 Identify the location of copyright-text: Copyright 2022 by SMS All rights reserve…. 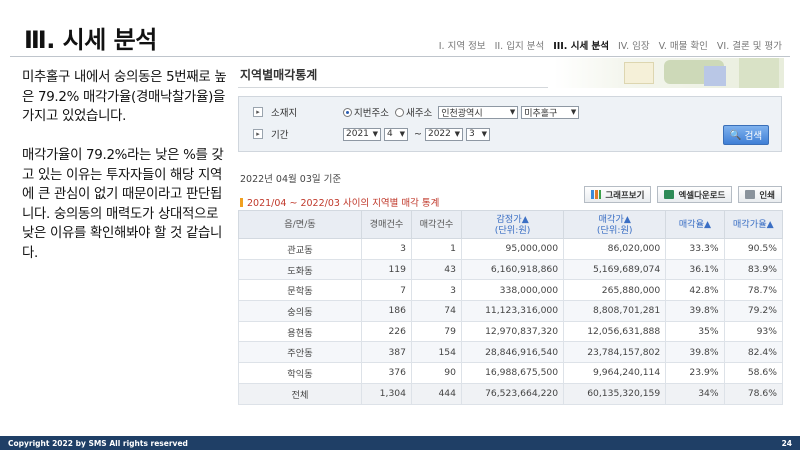
(98, 443).